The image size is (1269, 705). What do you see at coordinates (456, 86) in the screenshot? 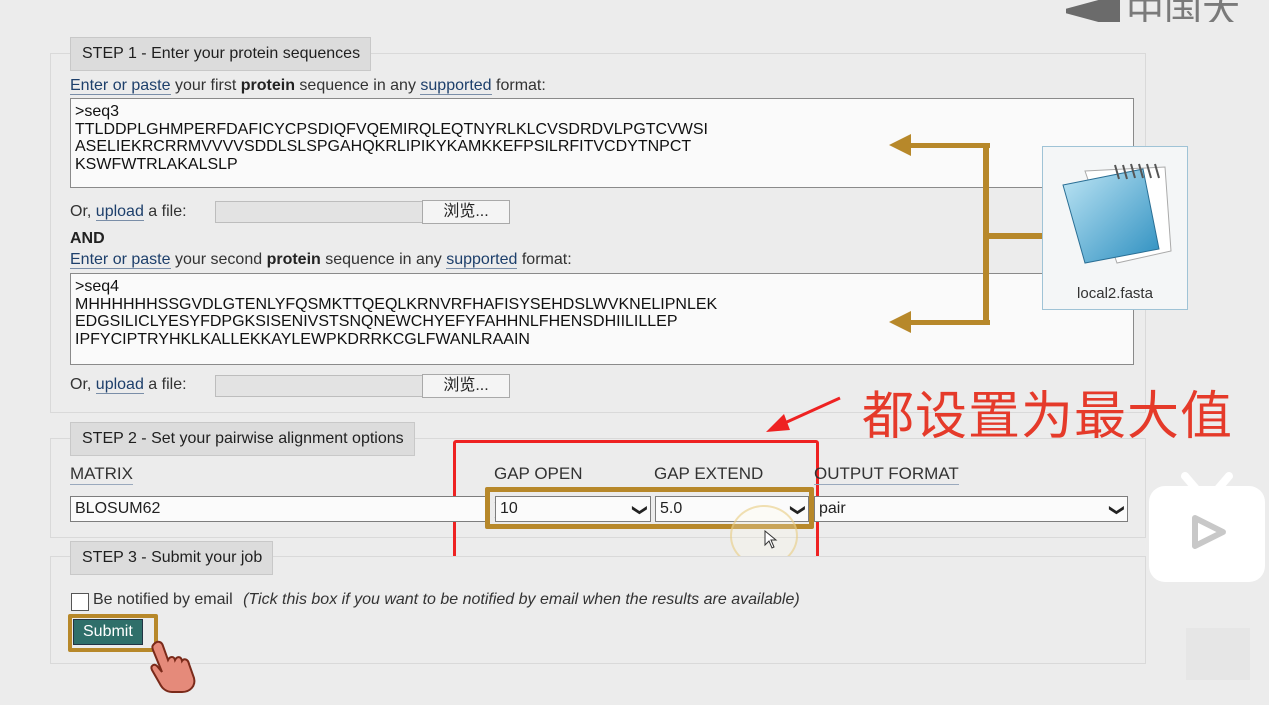
I see `supported-link-1: supported` at bounding box center [456, 86].